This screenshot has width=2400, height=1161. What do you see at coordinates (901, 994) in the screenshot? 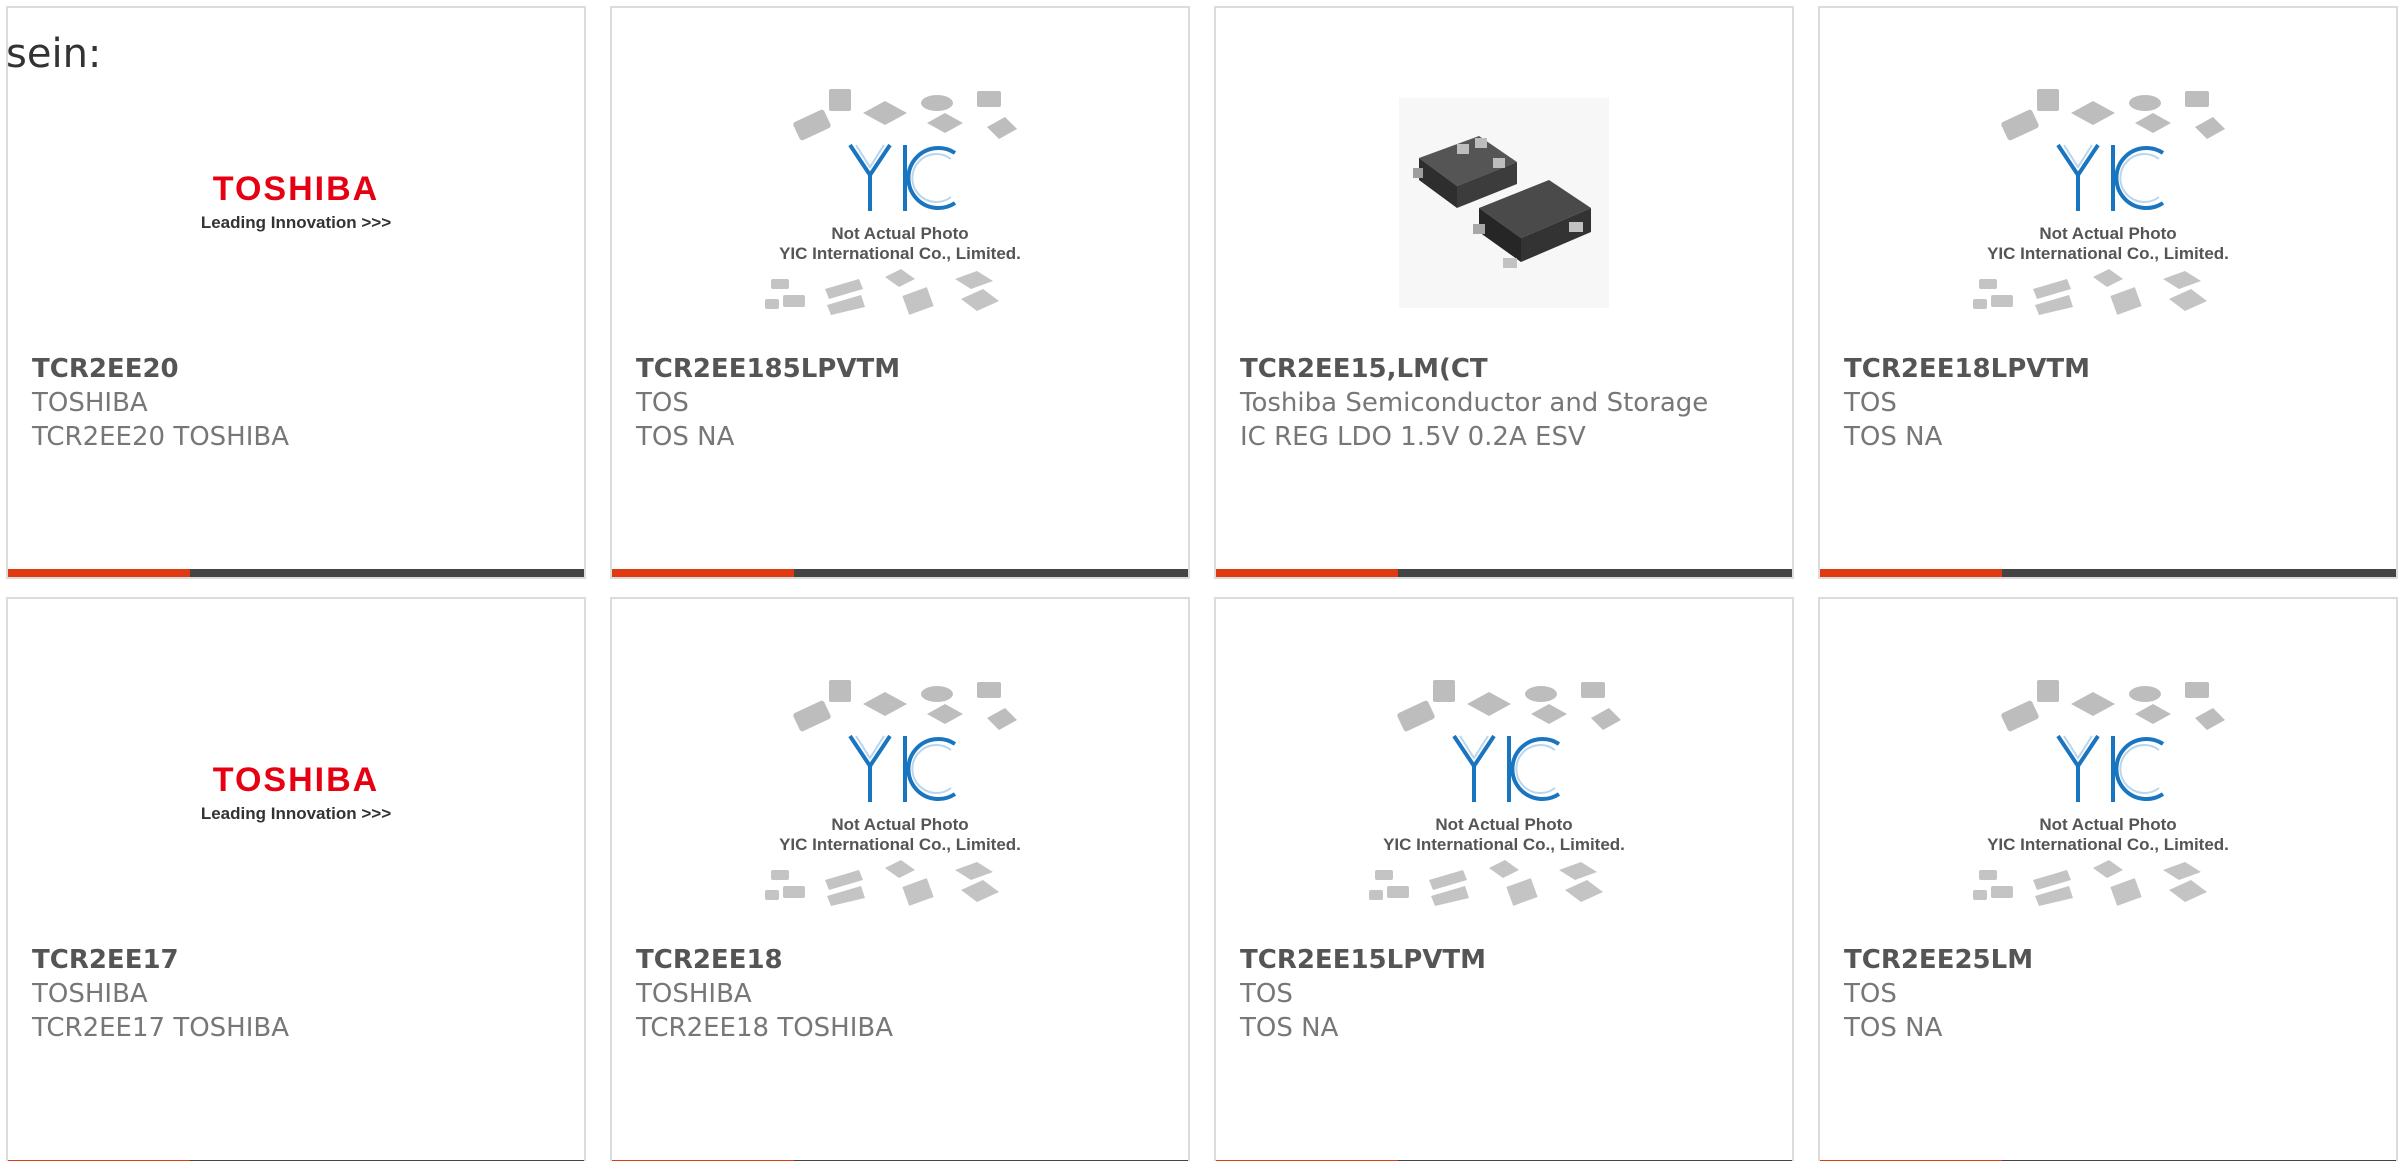
I see `product-info: TCR2EE18 TOSHIBA TCR2EE18 TOSHIBA` at bounding box center [901, 994].